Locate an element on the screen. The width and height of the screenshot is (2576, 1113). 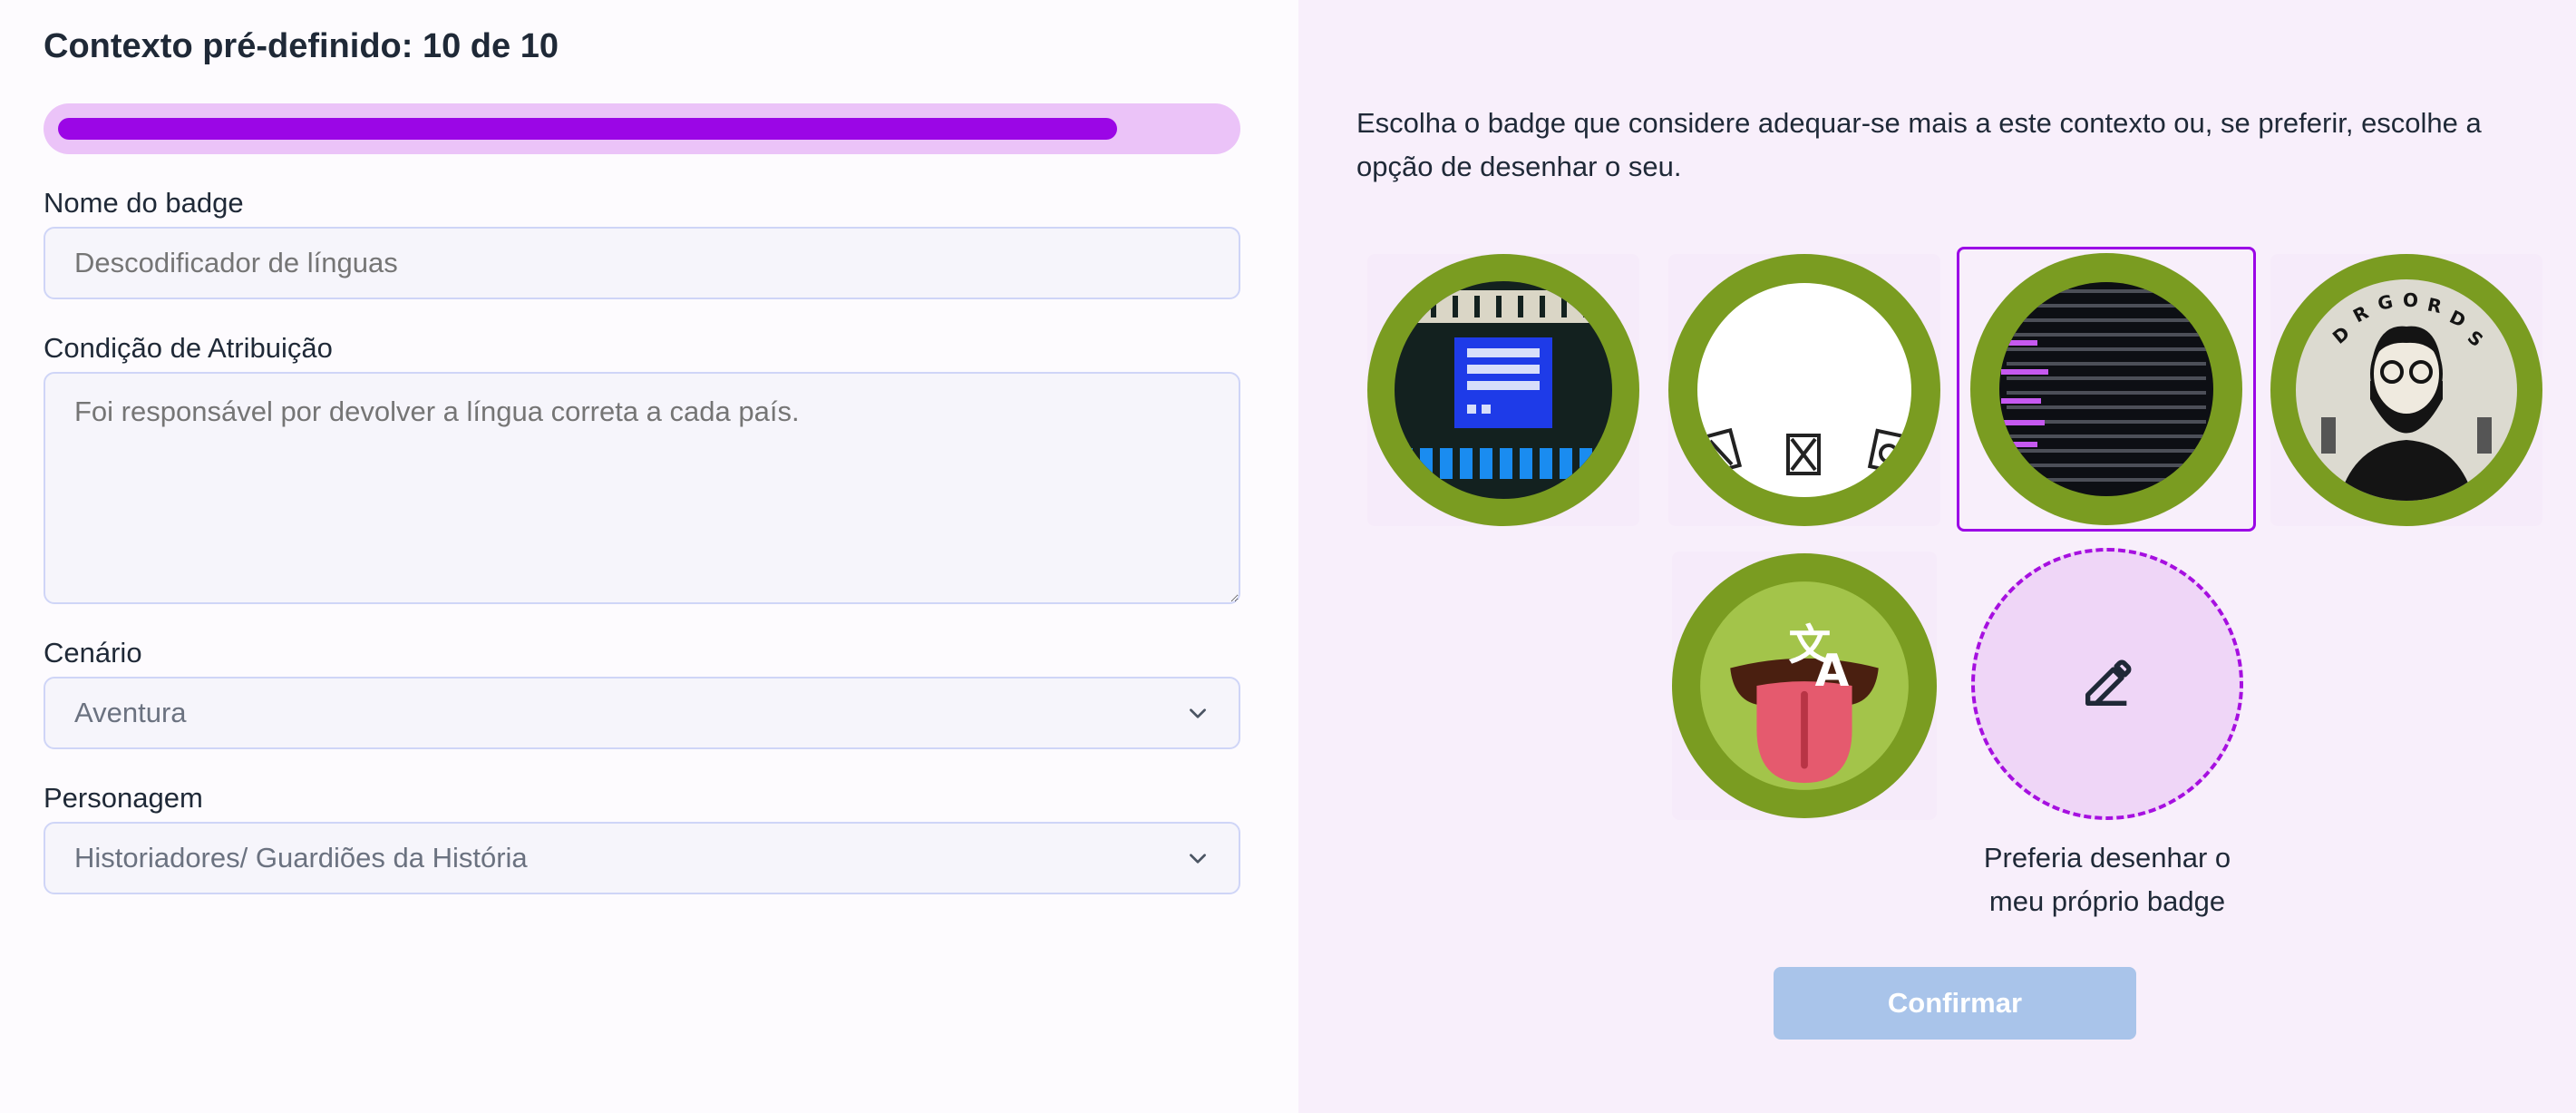
draw-own-badge-label: Preferia desenhar o meu próprio badge is located at coordinates (2107, 879).